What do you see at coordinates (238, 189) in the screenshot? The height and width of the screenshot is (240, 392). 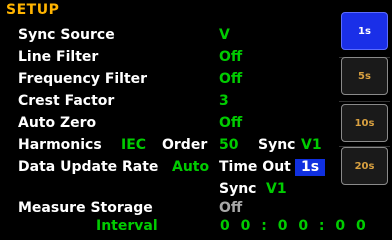 I see `data-update-sync-label: Sync` at bounding box center [238, 189].